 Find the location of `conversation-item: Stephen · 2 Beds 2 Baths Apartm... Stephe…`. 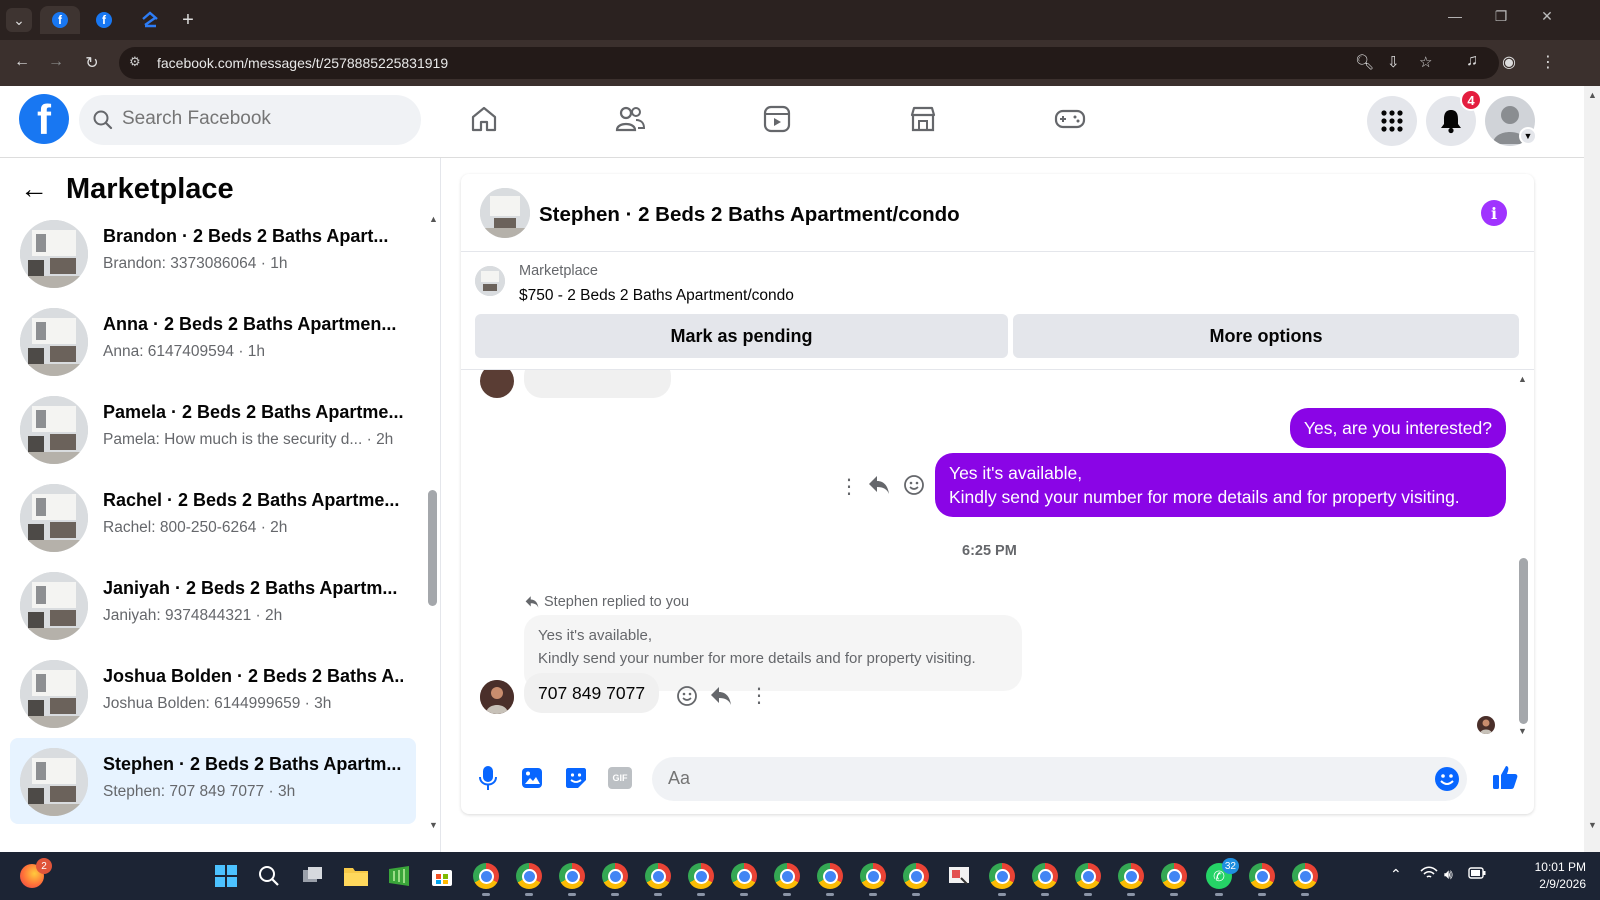

conversation-item: Stephen · 2 Beds 2 Baths Apartm... Stephe… is located at coordinates (213, 781).